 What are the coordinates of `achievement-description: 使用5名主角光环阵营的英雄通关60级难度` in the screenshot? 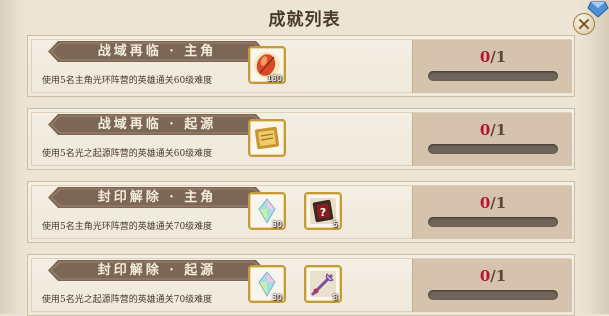 It's located at (127, 81).